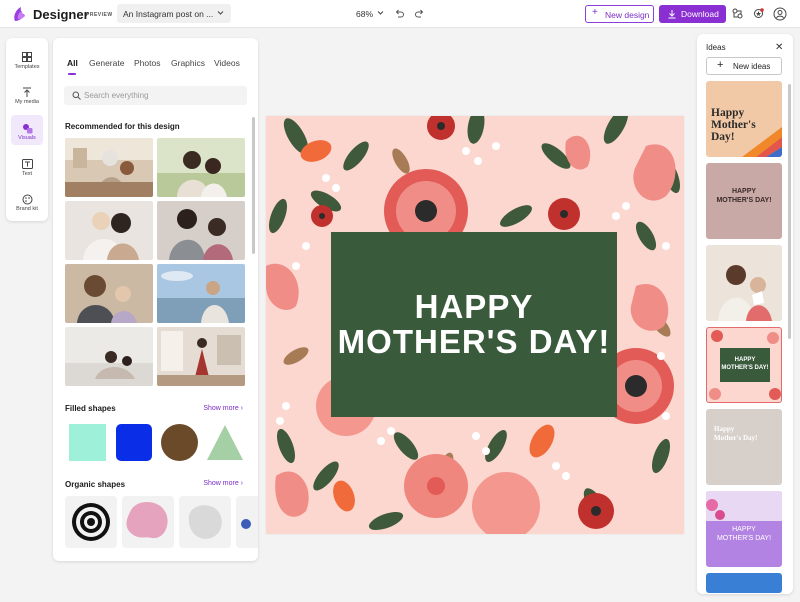  Describe the element at coordinates (27, 138) in the screenshot. I see `rail-label-visuals: Visuals` at that location.